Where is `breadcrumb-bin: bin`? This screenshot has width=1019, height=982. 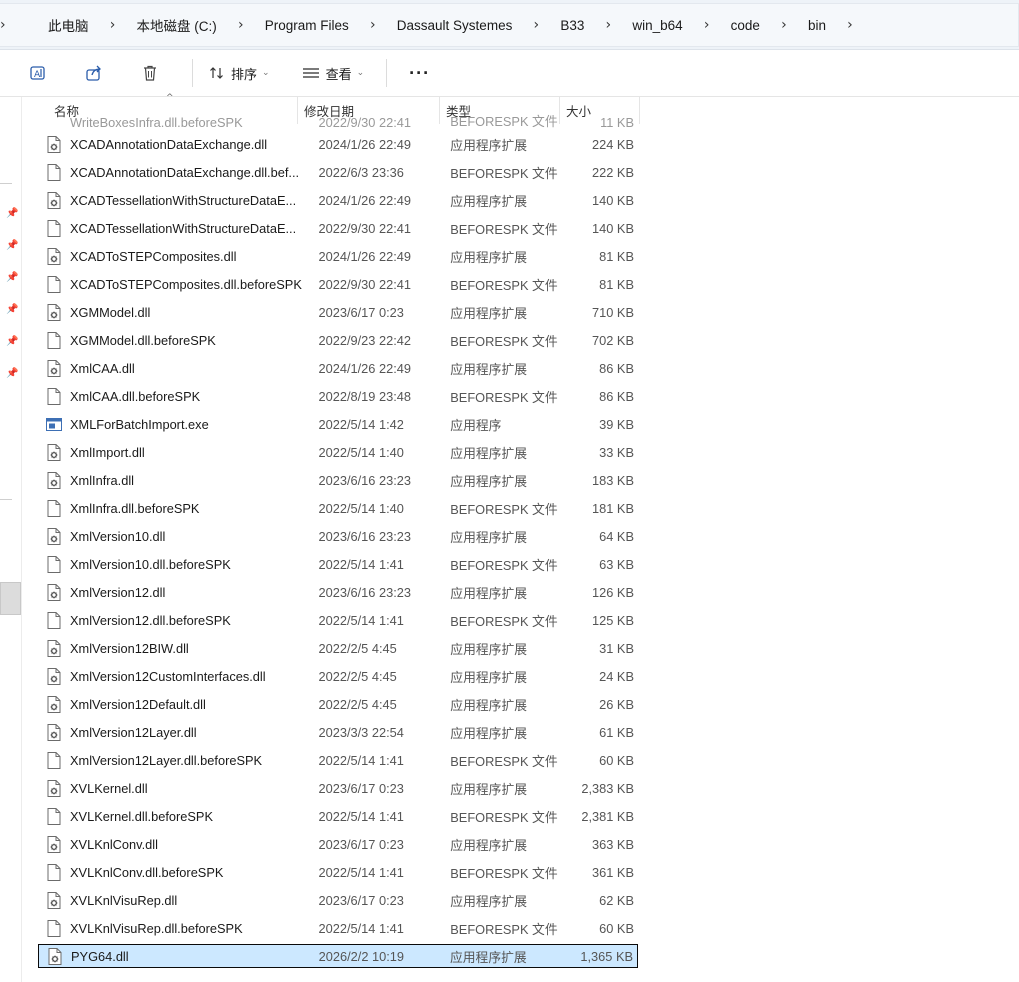 breadcrumb-bin: bin is located at coordinates (817, 25).